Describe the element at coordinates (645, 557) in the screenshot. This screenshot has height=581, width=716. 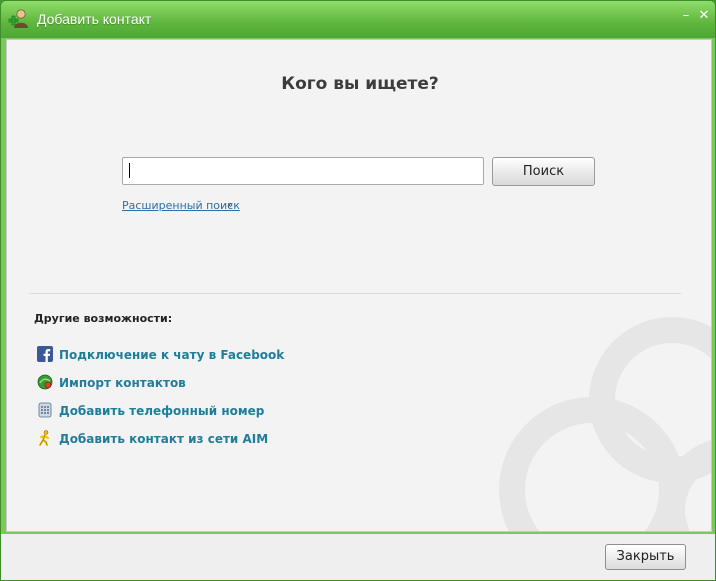
I see `close-button: Закрыть` at that location.